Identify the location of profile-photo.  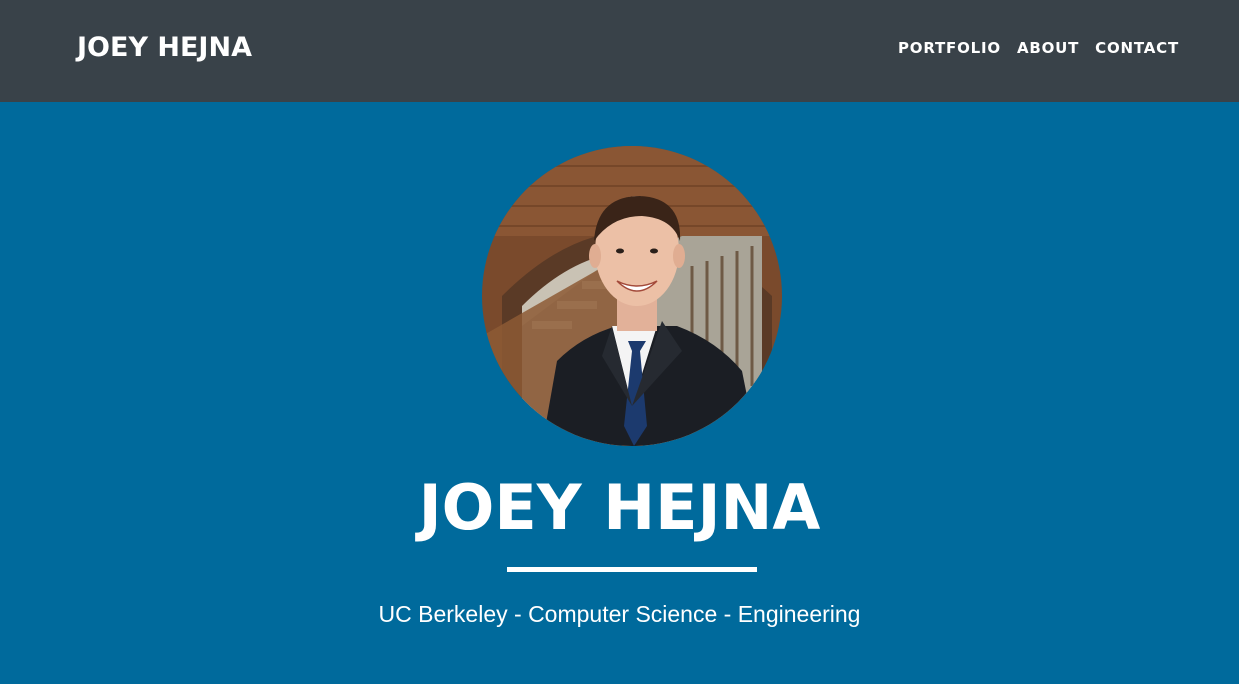
(632, 296).